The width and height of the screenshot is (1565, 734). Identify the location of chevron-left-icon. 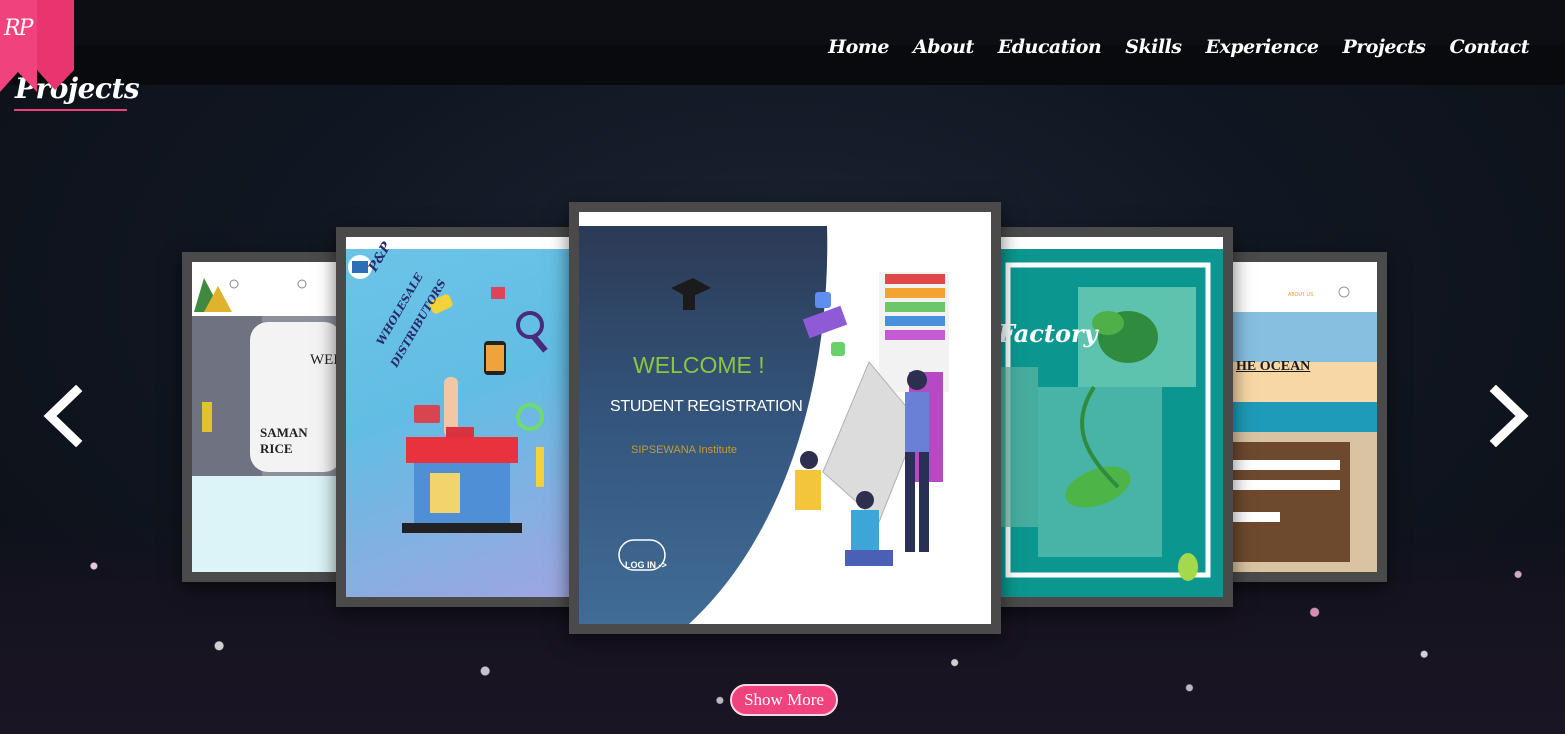
(63, 416).